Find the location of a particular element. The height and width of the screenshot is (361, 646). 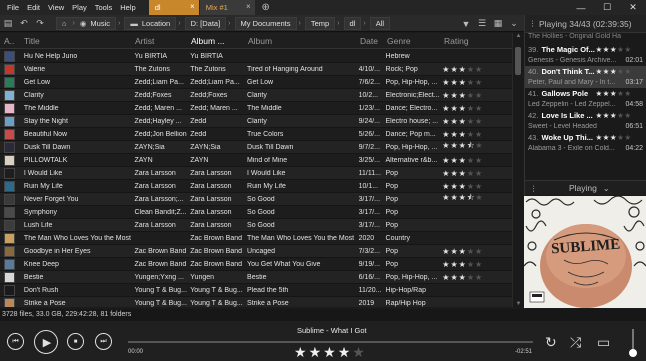

chevron-down-icon: ⌄ is located at coordinates (514, 23).